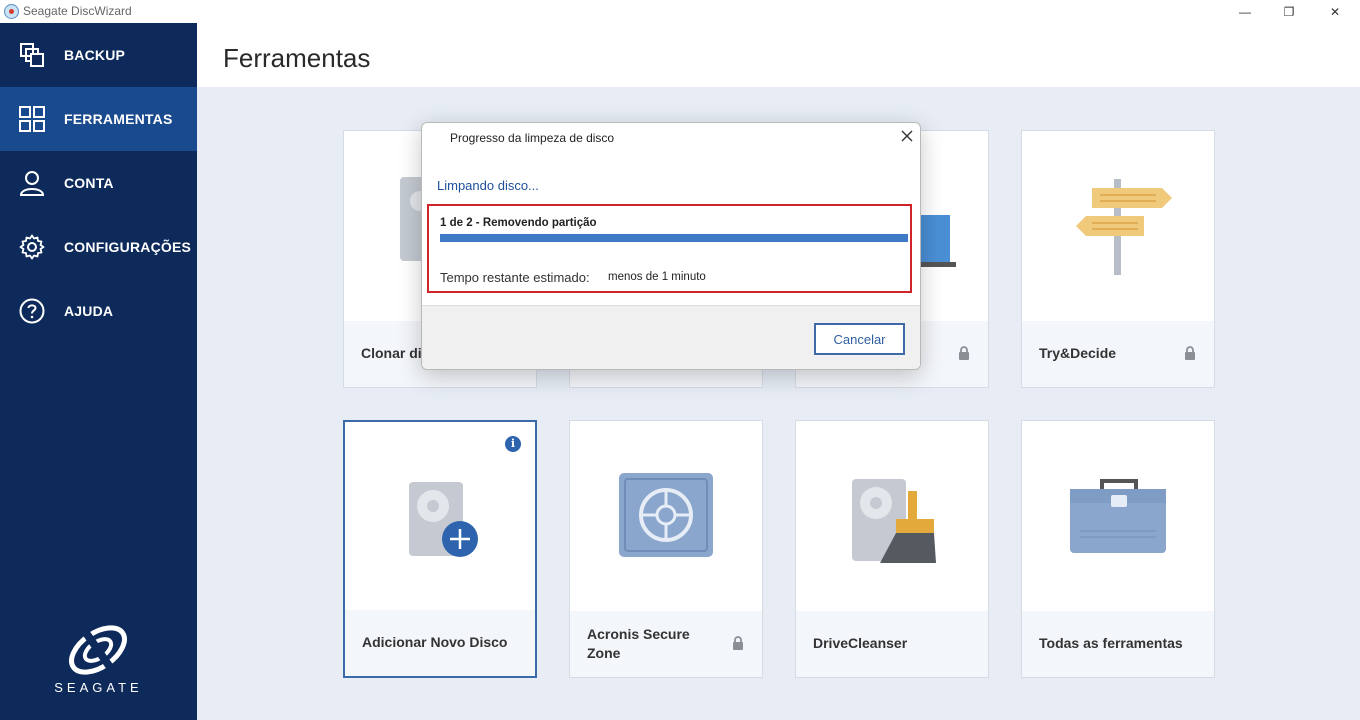 This screenshot has height=720, width=1360. I want to click on maximize-button: ❐, so click(1289, 11).